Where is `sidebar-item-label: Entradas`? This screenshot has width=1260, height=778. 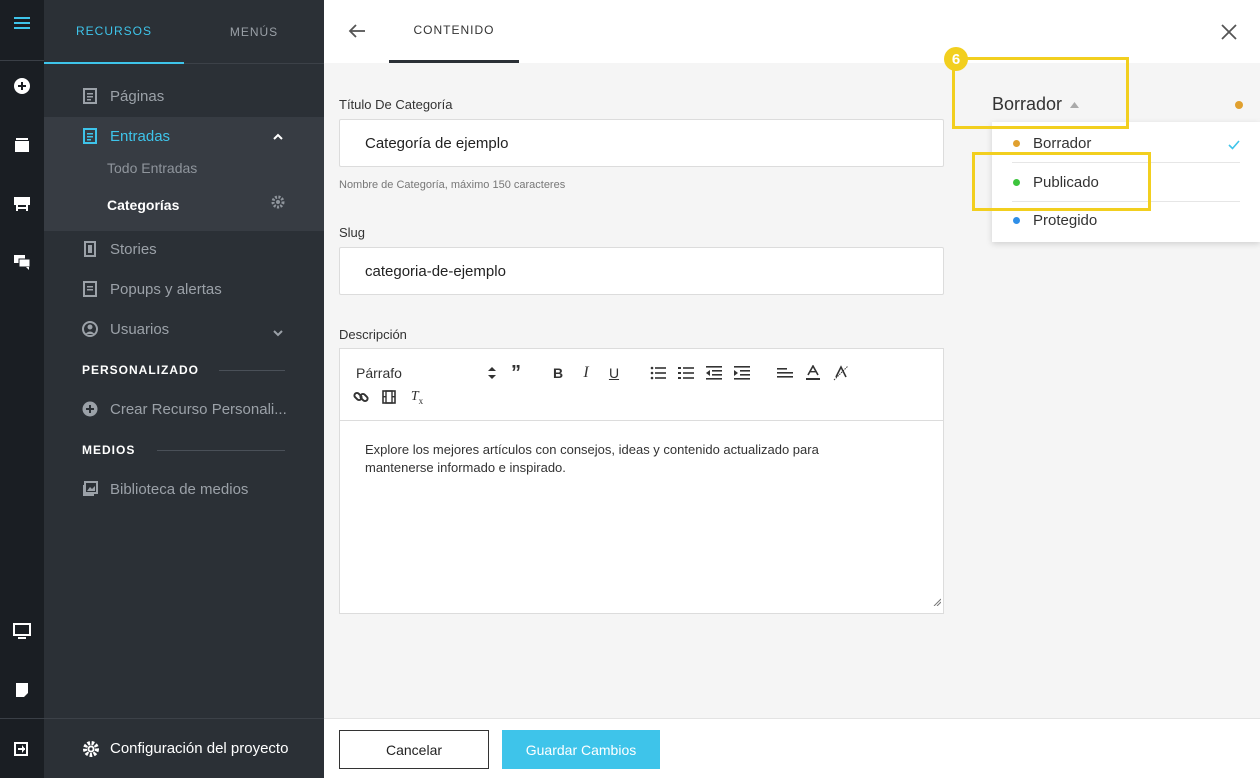 sidebar-item-label: Entradas is located at coordinates (140, 136).